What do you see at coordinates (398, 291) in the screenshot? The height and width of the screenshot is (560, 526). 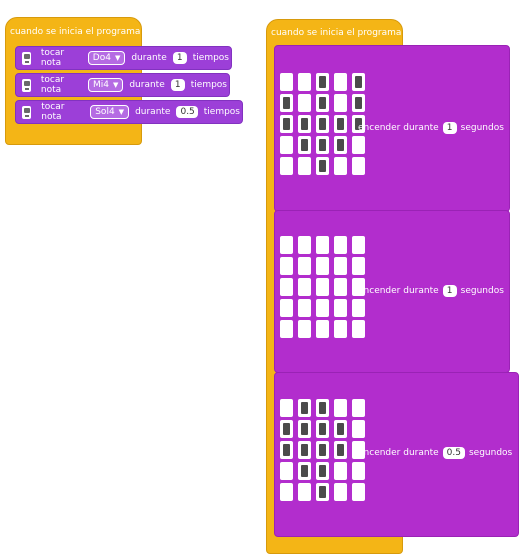 I see `display-for-label: encender durante` at bounding box center [398, 291].